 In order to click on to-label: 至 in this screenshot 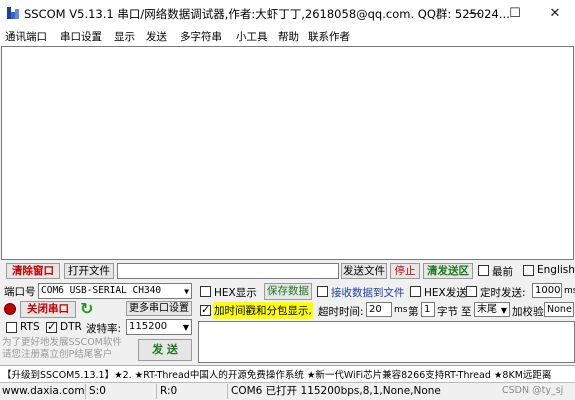, I will do `click(466, 312)`.